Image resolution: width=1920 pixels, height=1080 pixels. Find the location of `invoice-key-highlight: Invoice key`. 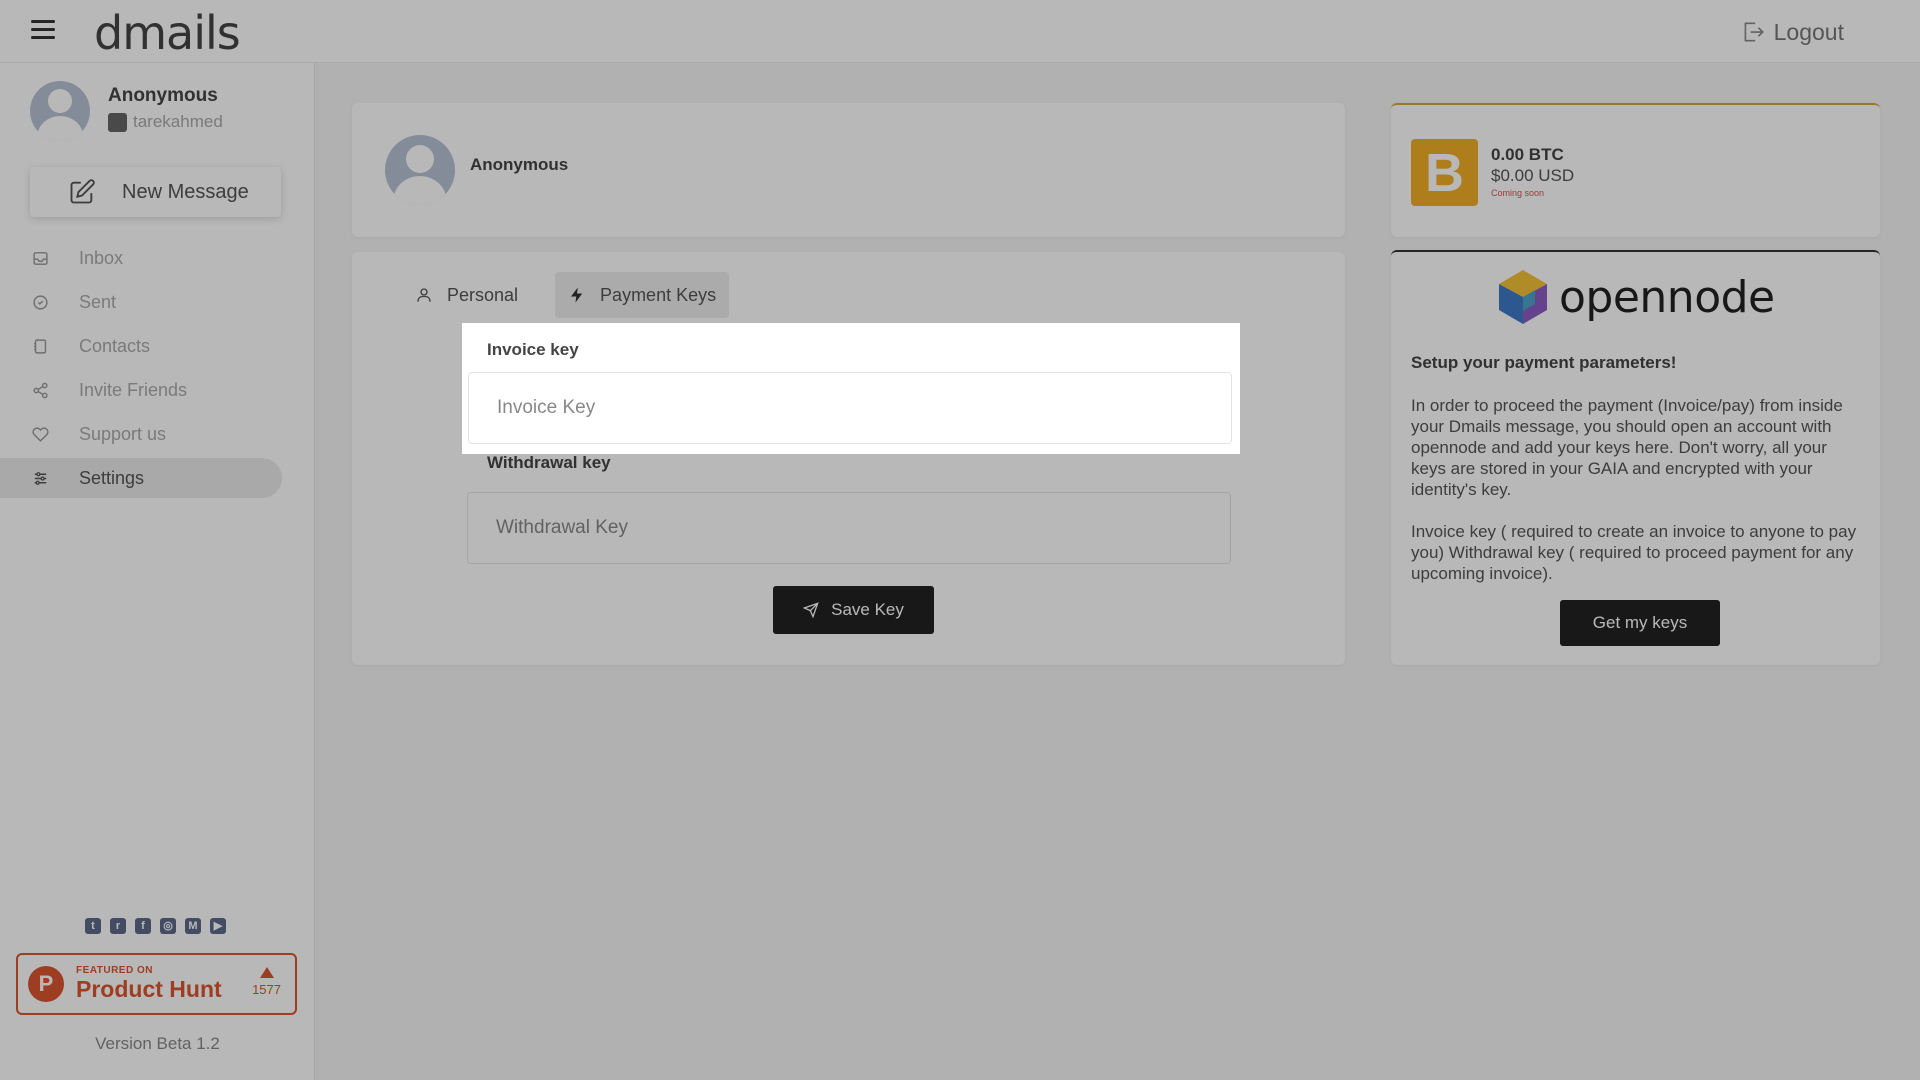

invoice-key-highlight: Invoice key is located at coordinates (851, 388).